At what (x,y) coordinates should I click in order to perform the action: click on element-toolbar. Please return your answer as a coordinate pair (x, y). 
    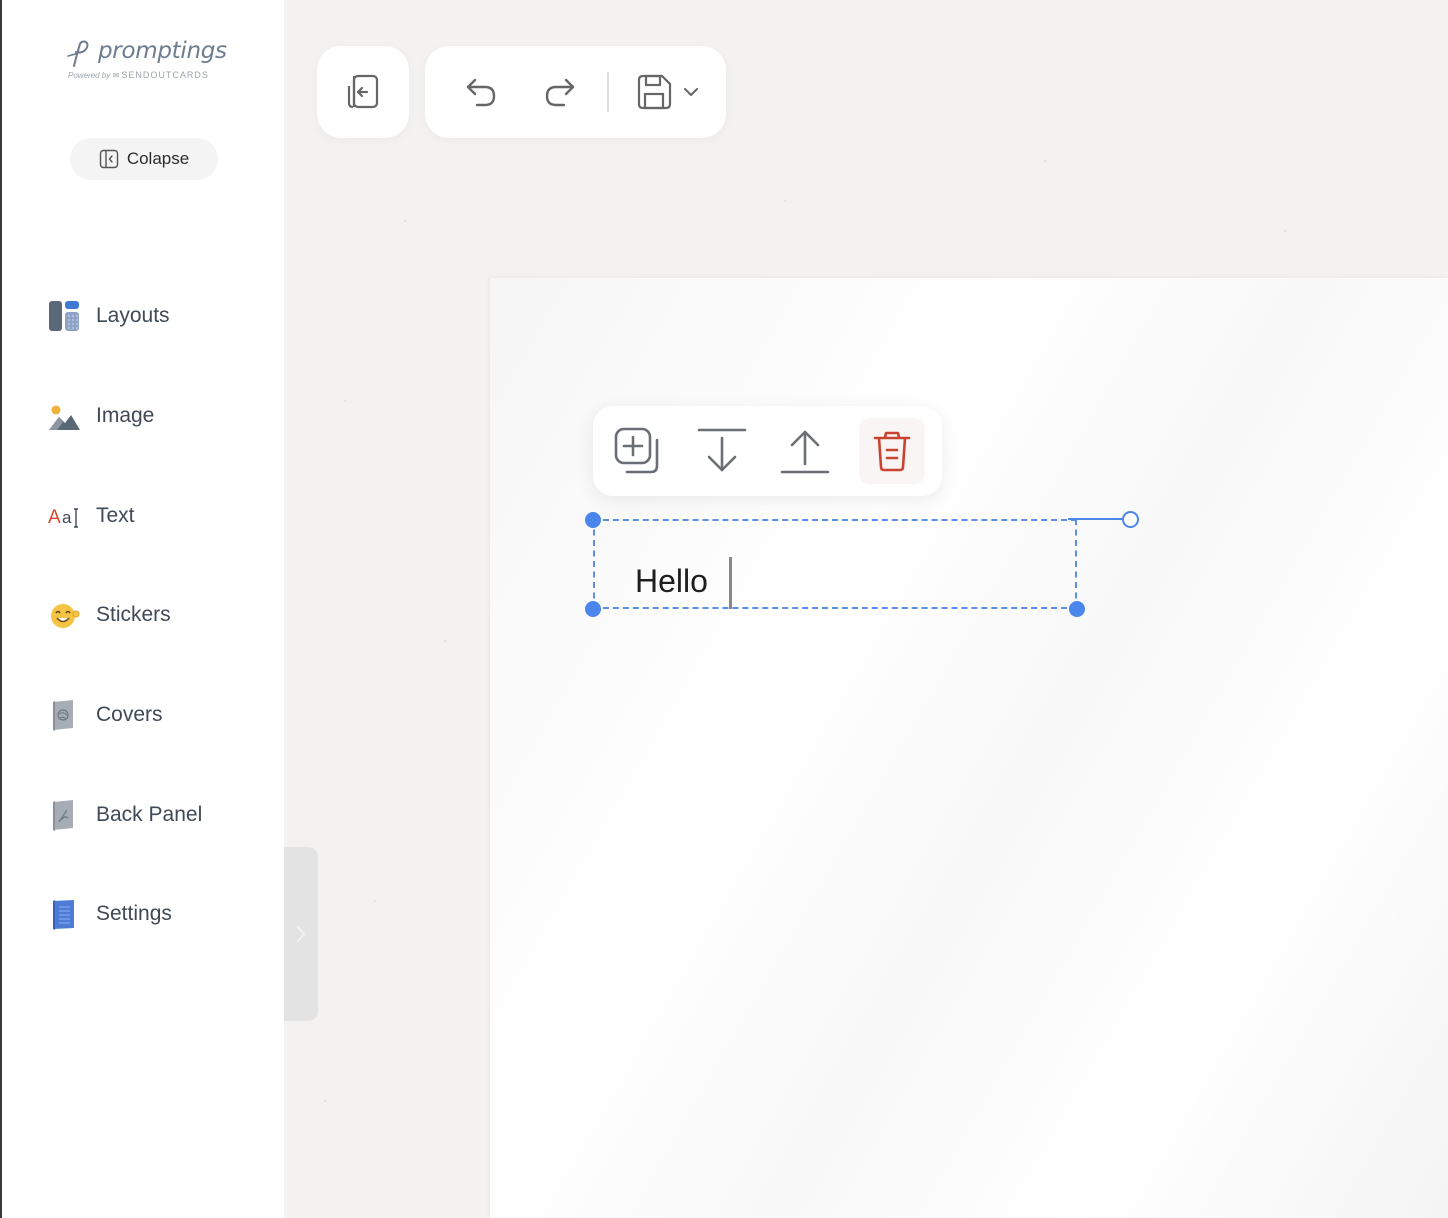
    Looking at the image, I should click on (767, 451).